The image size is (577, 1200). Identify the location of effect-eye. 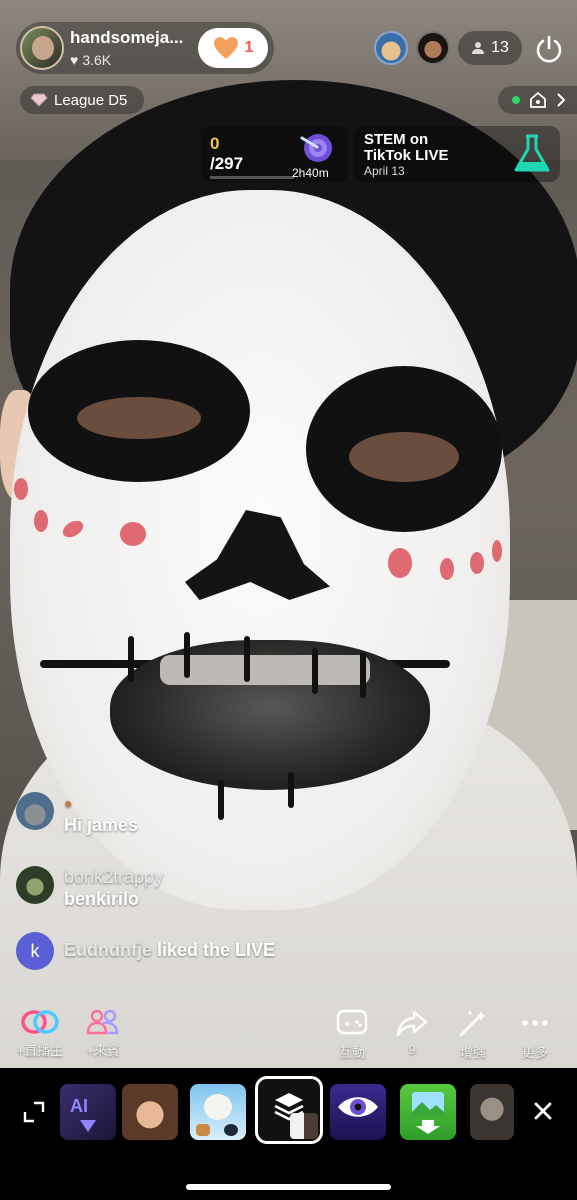
(358, 1112).